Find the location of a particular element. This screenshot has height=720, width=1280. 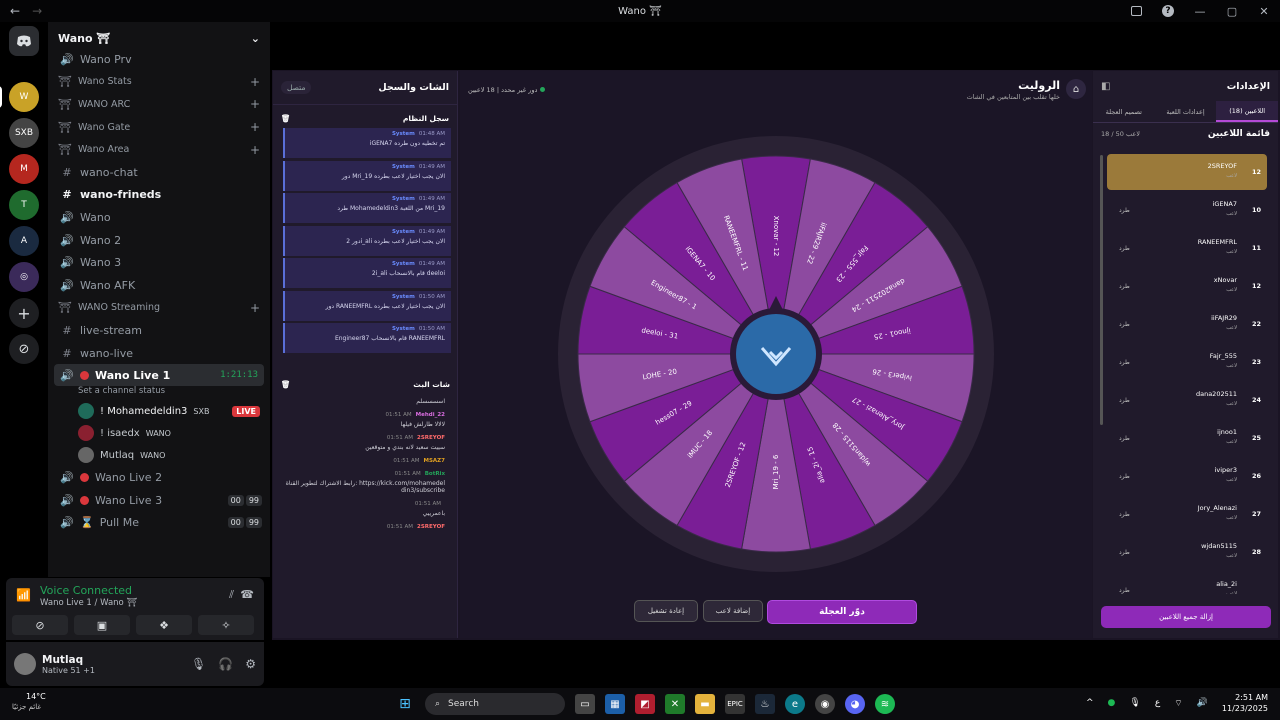

language-indicator: ع is located at coordinates (1157, 703).